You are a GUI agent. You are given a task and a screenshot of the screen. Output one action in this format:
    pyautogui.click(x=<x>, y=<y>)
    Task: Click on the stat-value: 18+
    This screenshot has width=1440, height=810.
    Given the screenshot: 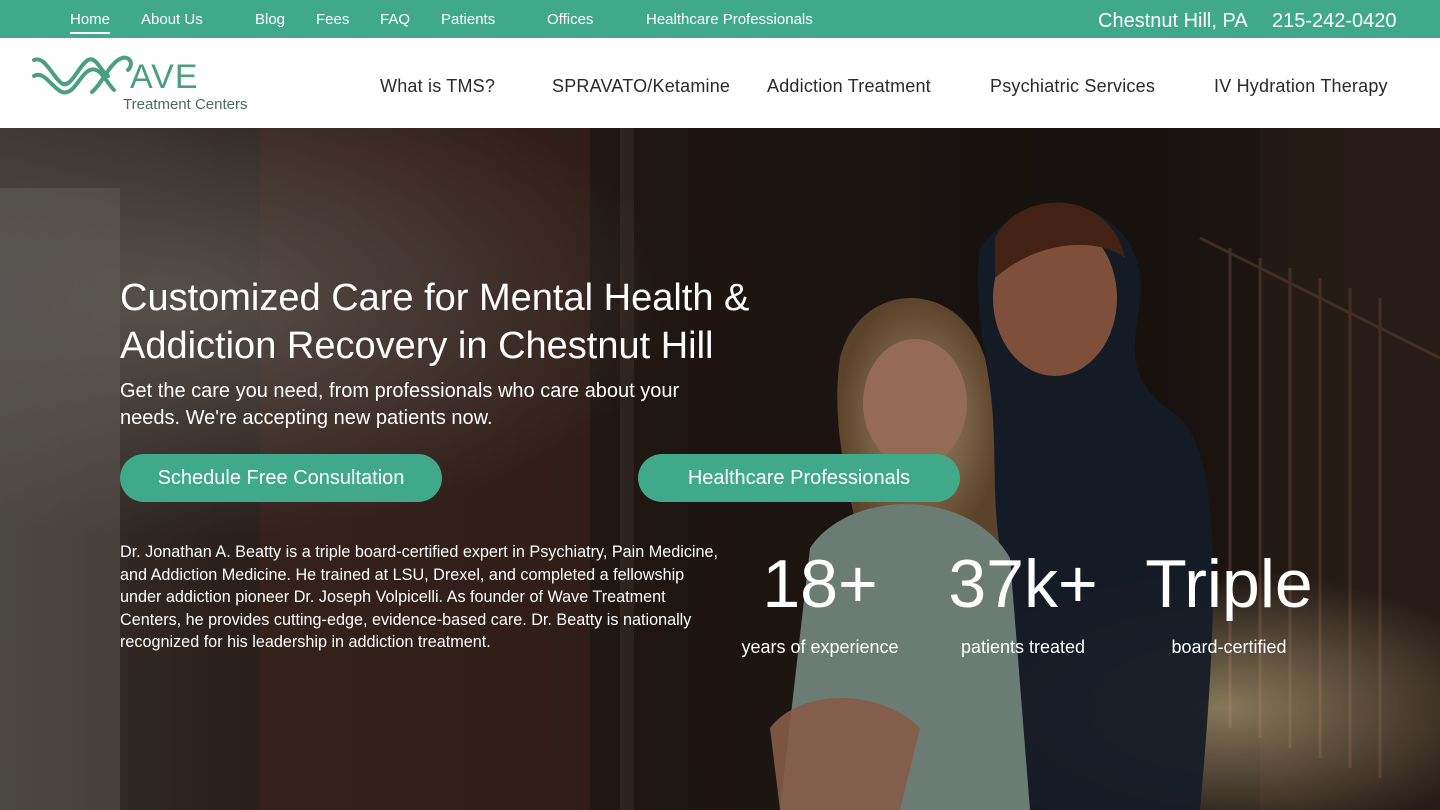 What is the action you would take?
    pyautogui.click(x=820, y=584)
    